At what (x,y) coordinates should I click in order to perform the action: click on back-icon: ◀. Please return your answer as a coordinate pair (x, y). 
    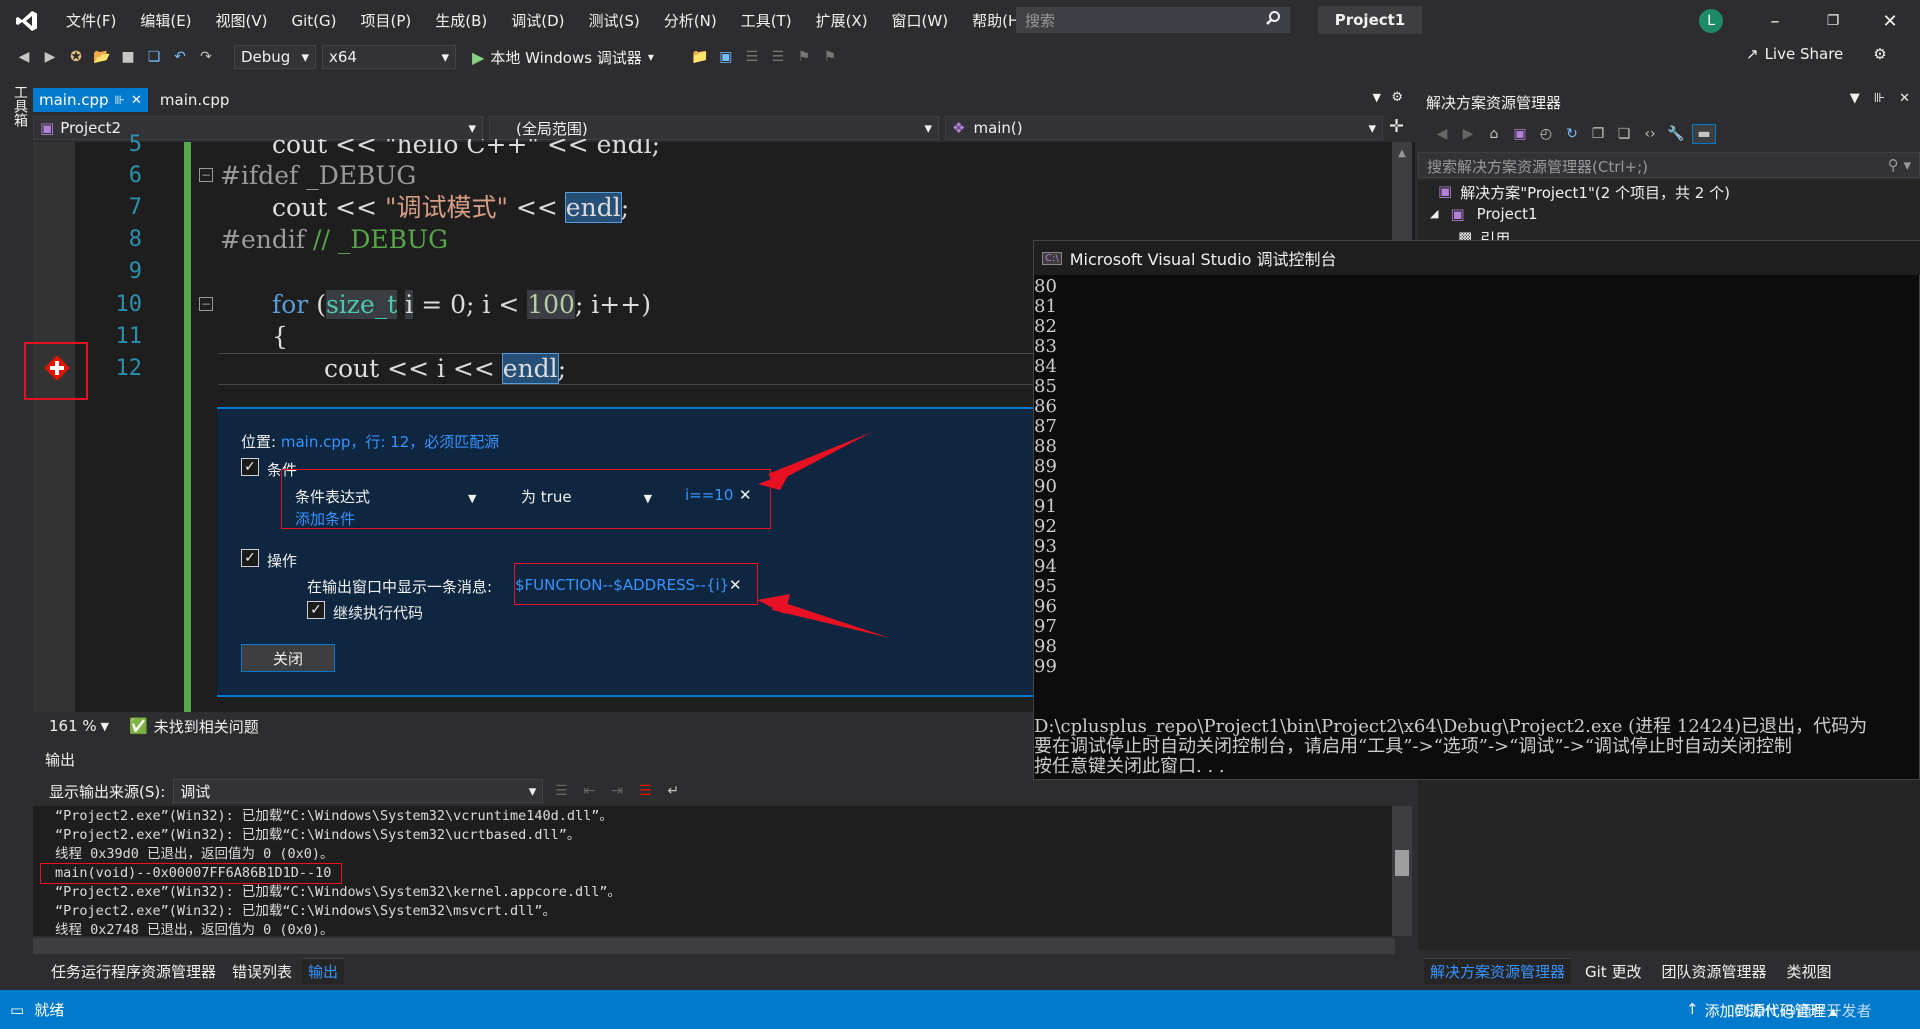
    Looking at the image, I should click on (1442, 134).